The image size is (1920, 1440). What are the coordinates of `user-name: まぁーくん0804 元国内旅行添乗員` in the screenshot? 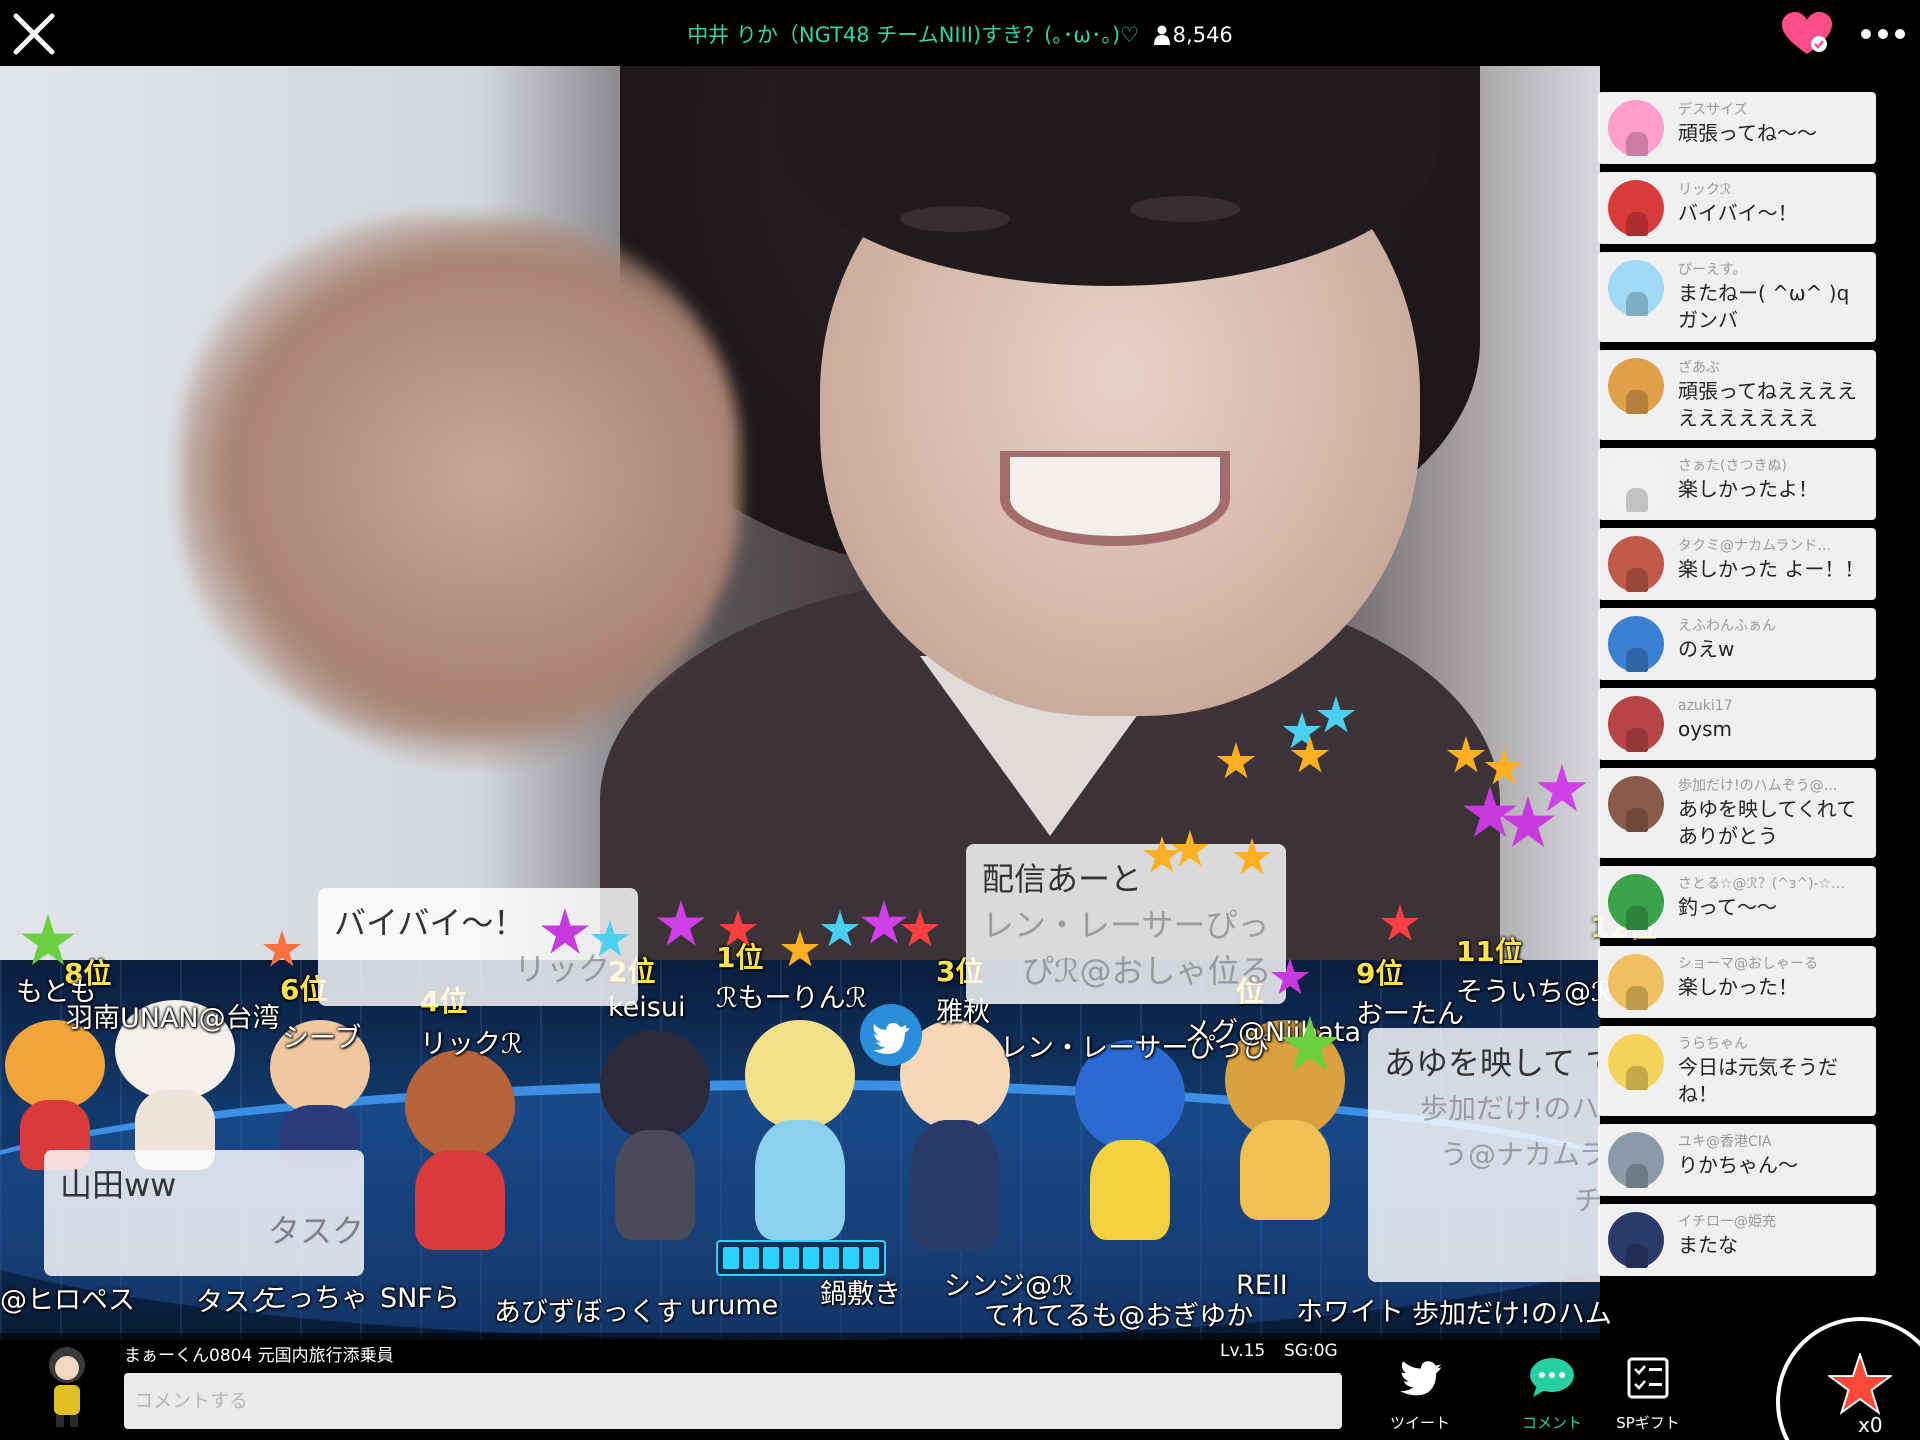 It's located at (259, 1356).